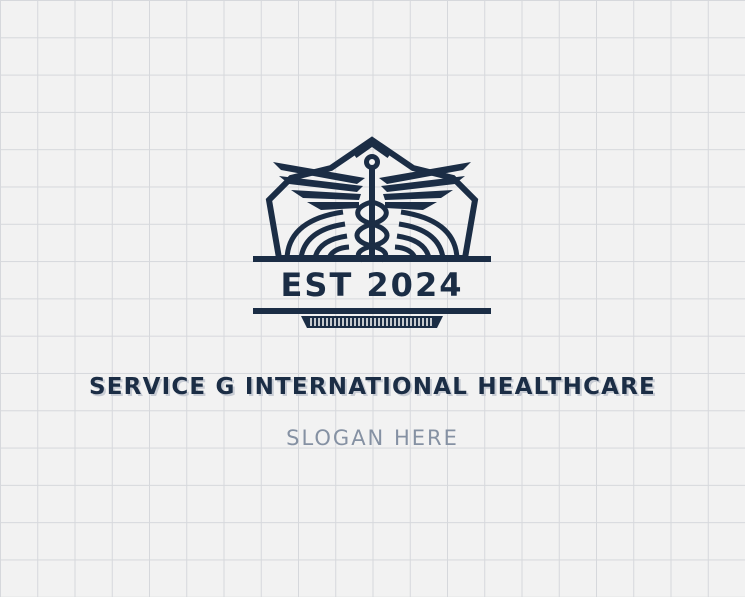  What do you see at coordinates (372, 285) in the screenshot?
I see `established-label: EST 2024` at bounding box center [372, 285].